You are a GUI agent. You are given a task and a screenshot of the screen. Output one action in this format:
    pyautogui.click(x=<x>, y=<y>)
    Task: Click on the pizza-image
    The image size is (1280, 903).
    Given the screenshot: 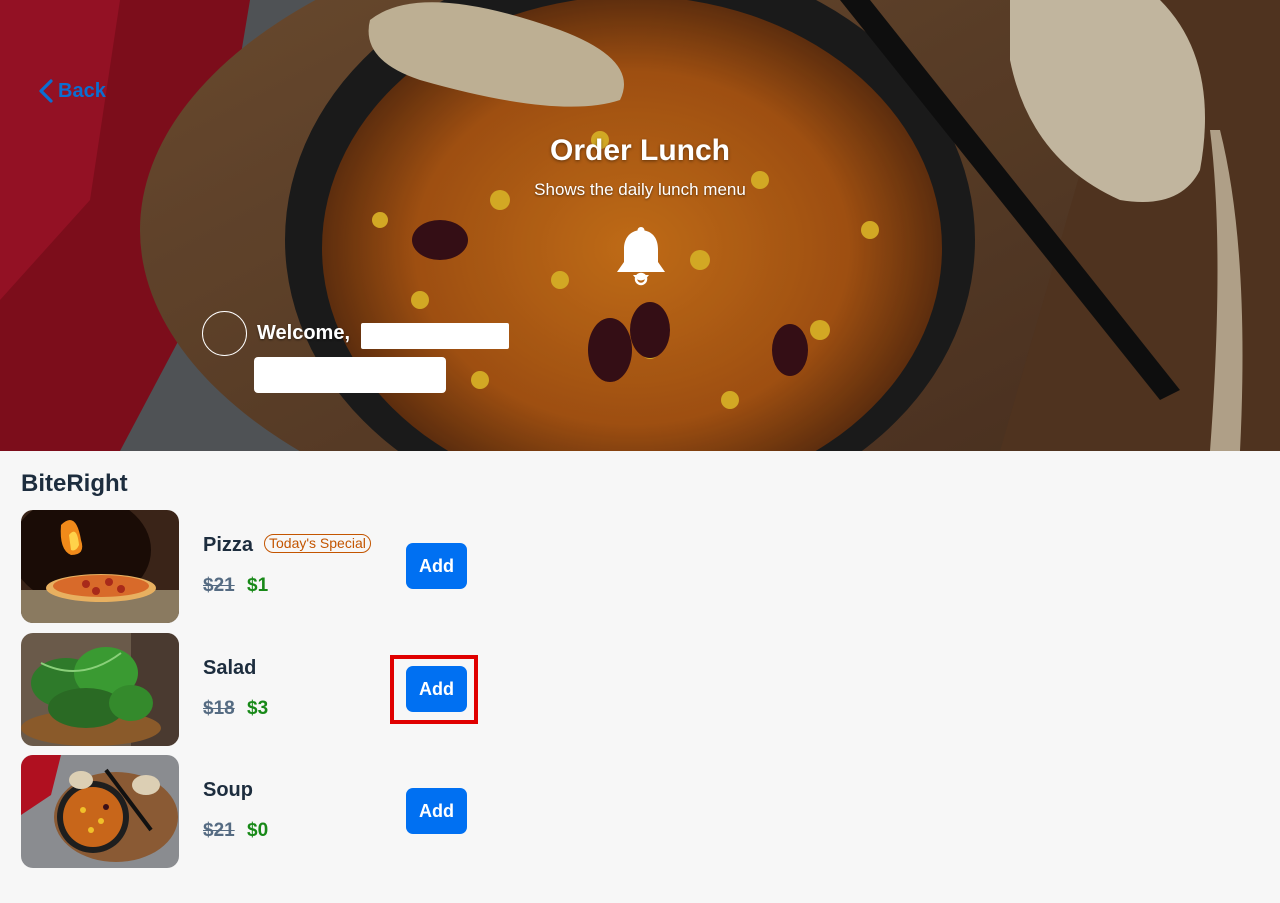 What is the action you would take?
    pyautogui.click(x=100, y=566)
    